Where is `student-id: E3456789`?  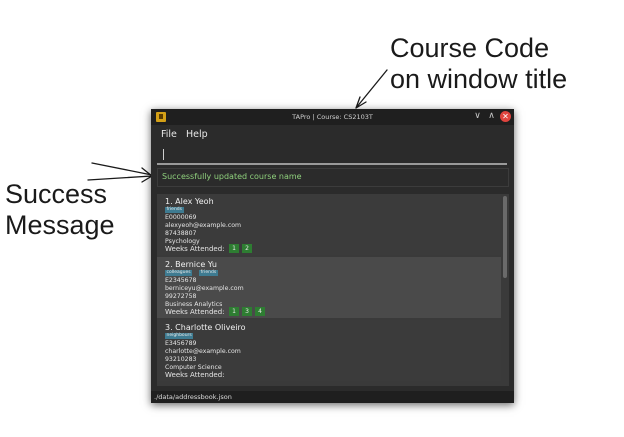
student-id: E3456789 is located at coordinates (181, 343).